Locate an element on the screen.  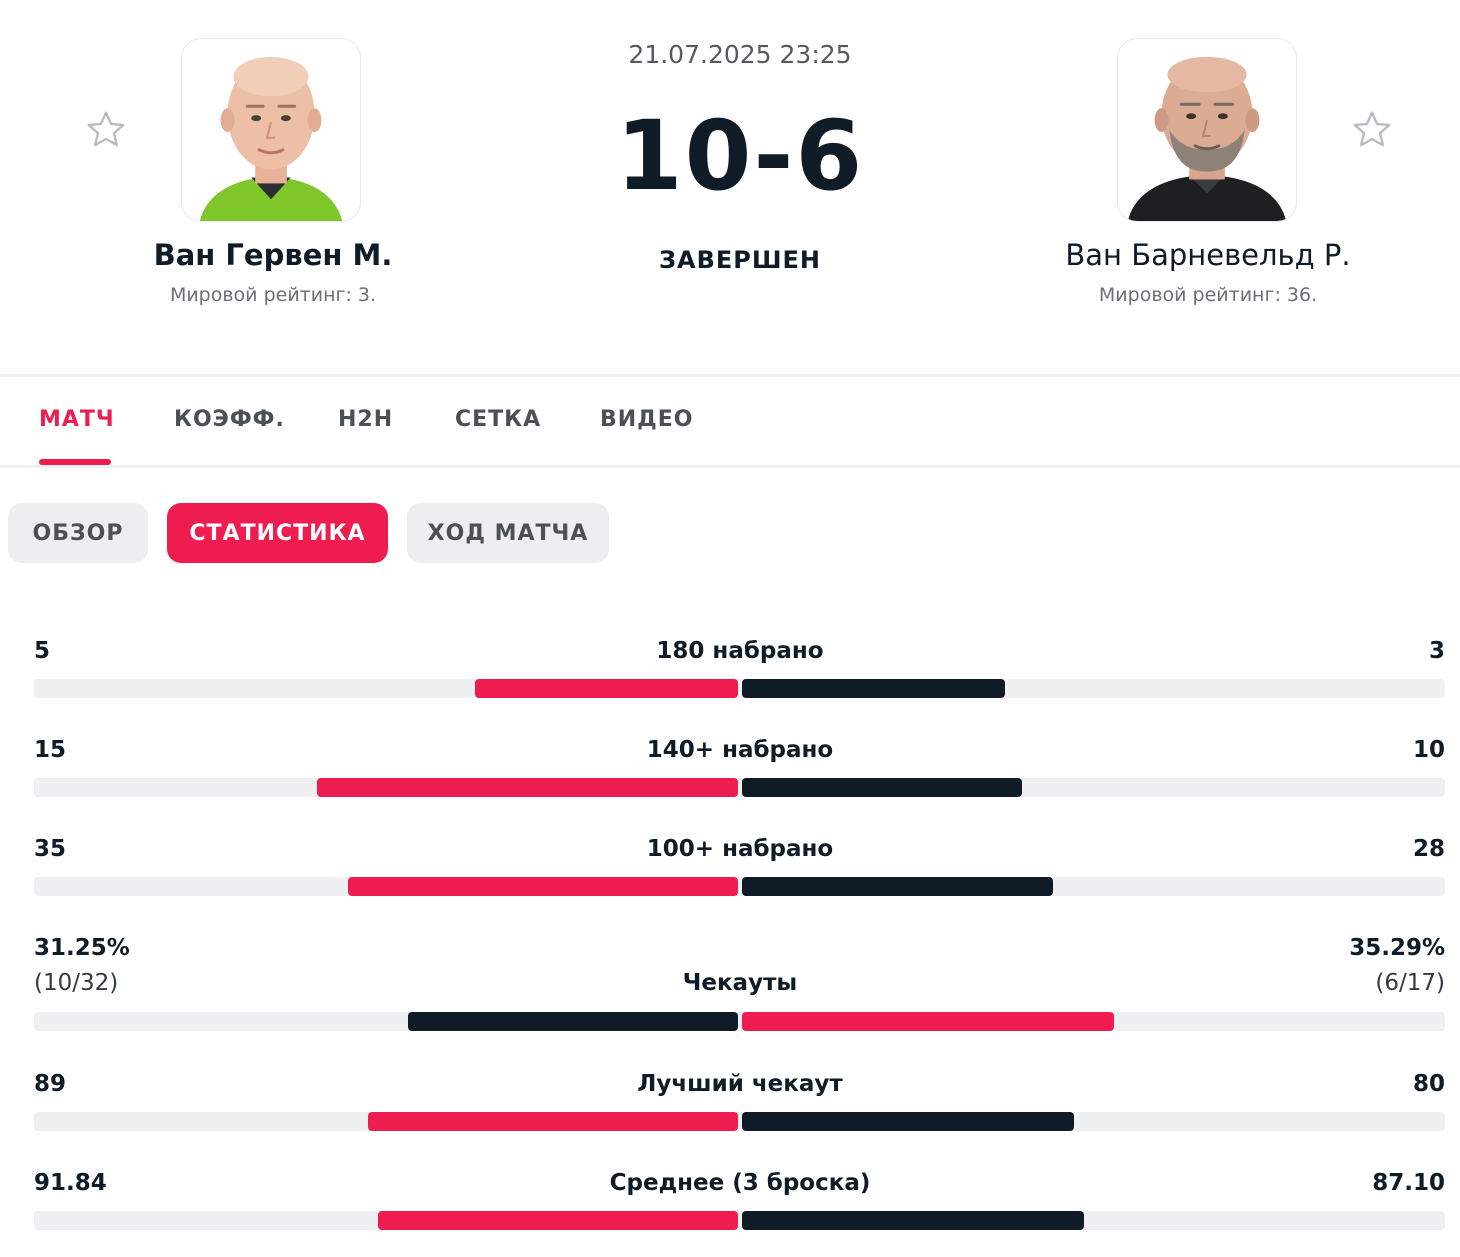
player-right-ranking: Мировой рейтинг: 36. is located at coordinates (1208, 295).